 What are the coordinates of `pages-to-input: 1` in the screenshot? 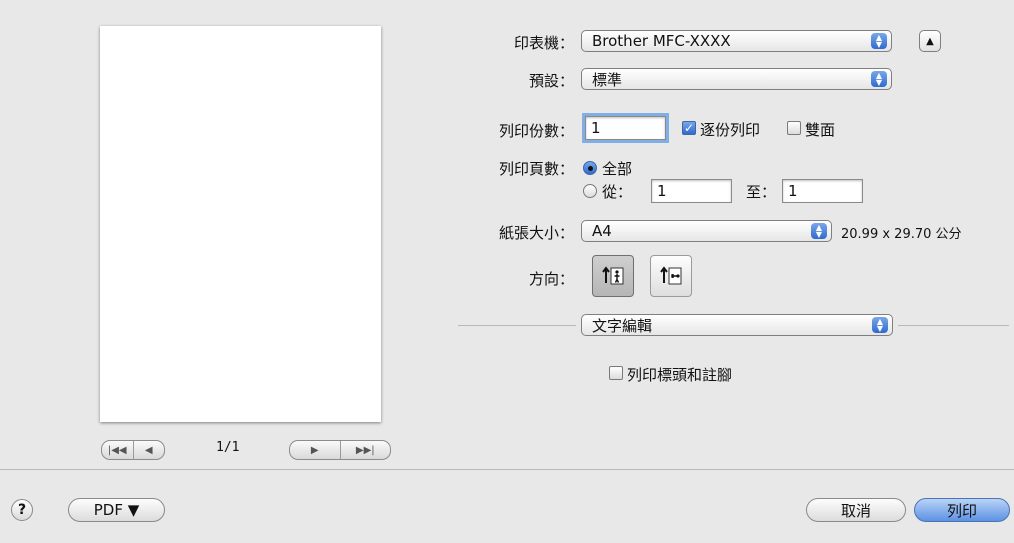 It's located at (822, 191).